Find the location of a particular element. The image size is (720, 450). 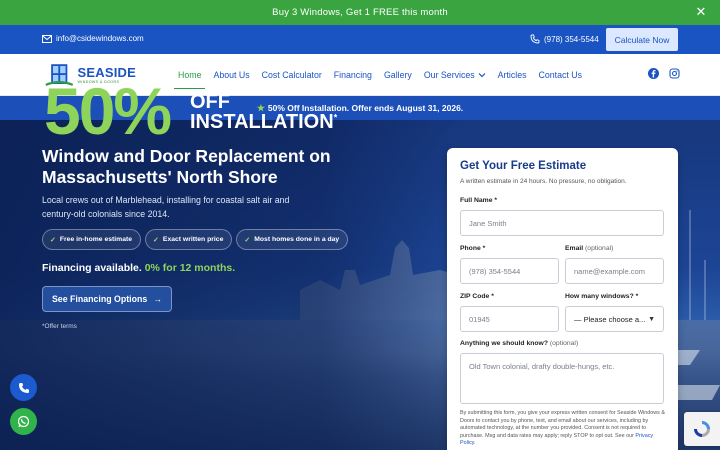

phone-label: Phone * is located at coordinates (472, 248).